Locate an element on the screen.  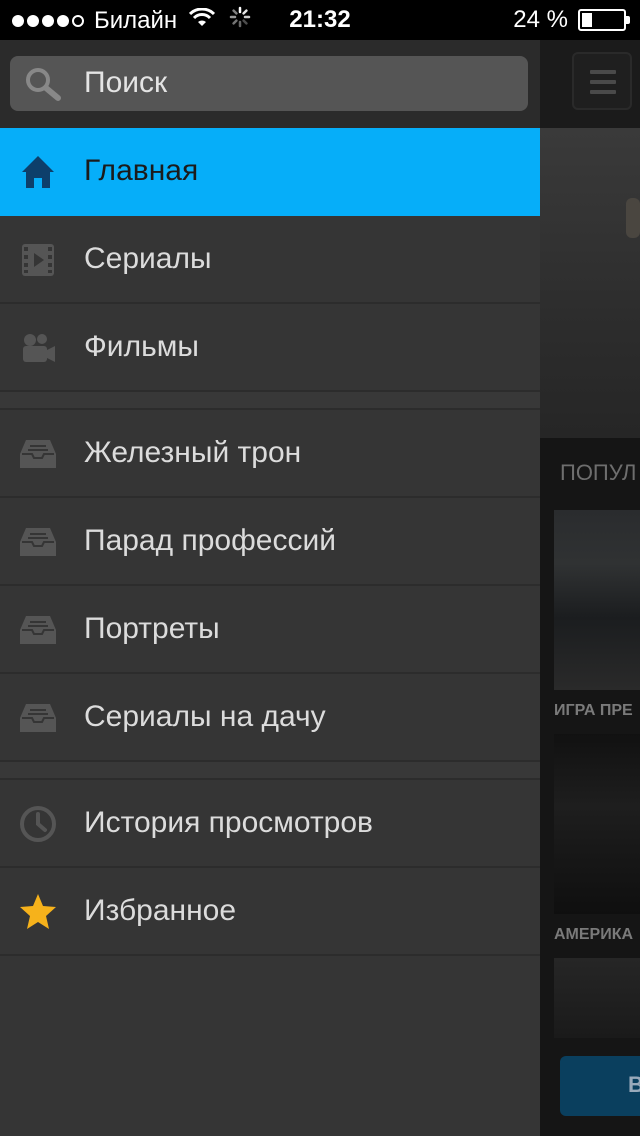
status-bar: Билайн 21:32 24 % is located at coordinates (320, 20).